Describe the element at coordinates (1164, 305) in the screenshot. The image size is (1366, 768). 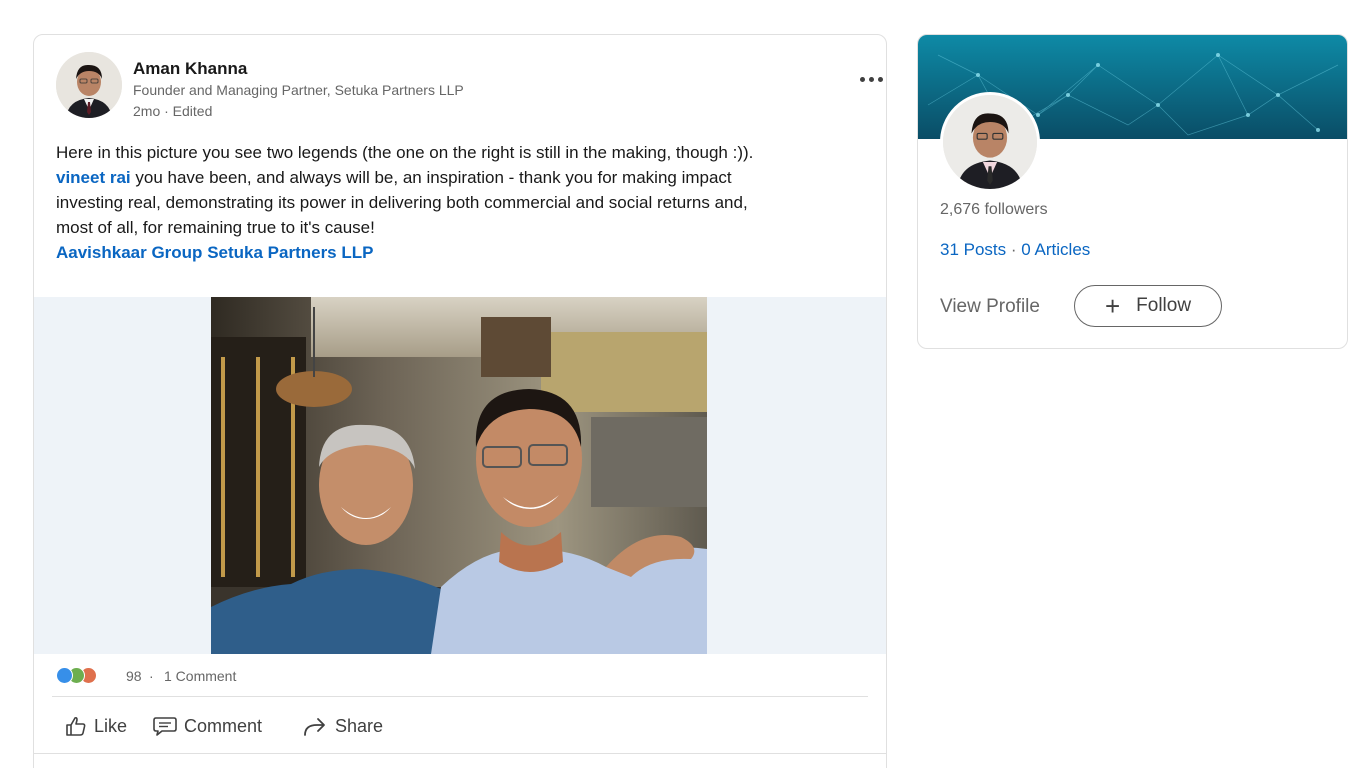
I see `follow-label: Follow` at that location.